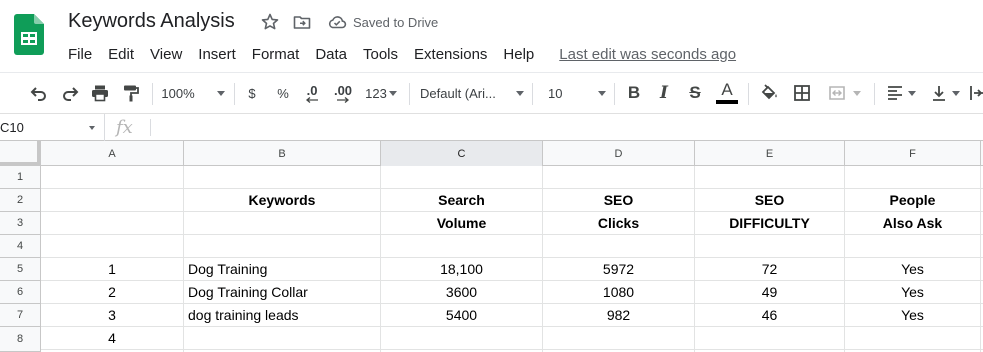 This screenshot has height=352, width=983. Describe the element at coordinates (647, 54) in the screenshot. I see `last-edit-link: Last edit was seconds ago` at that location.